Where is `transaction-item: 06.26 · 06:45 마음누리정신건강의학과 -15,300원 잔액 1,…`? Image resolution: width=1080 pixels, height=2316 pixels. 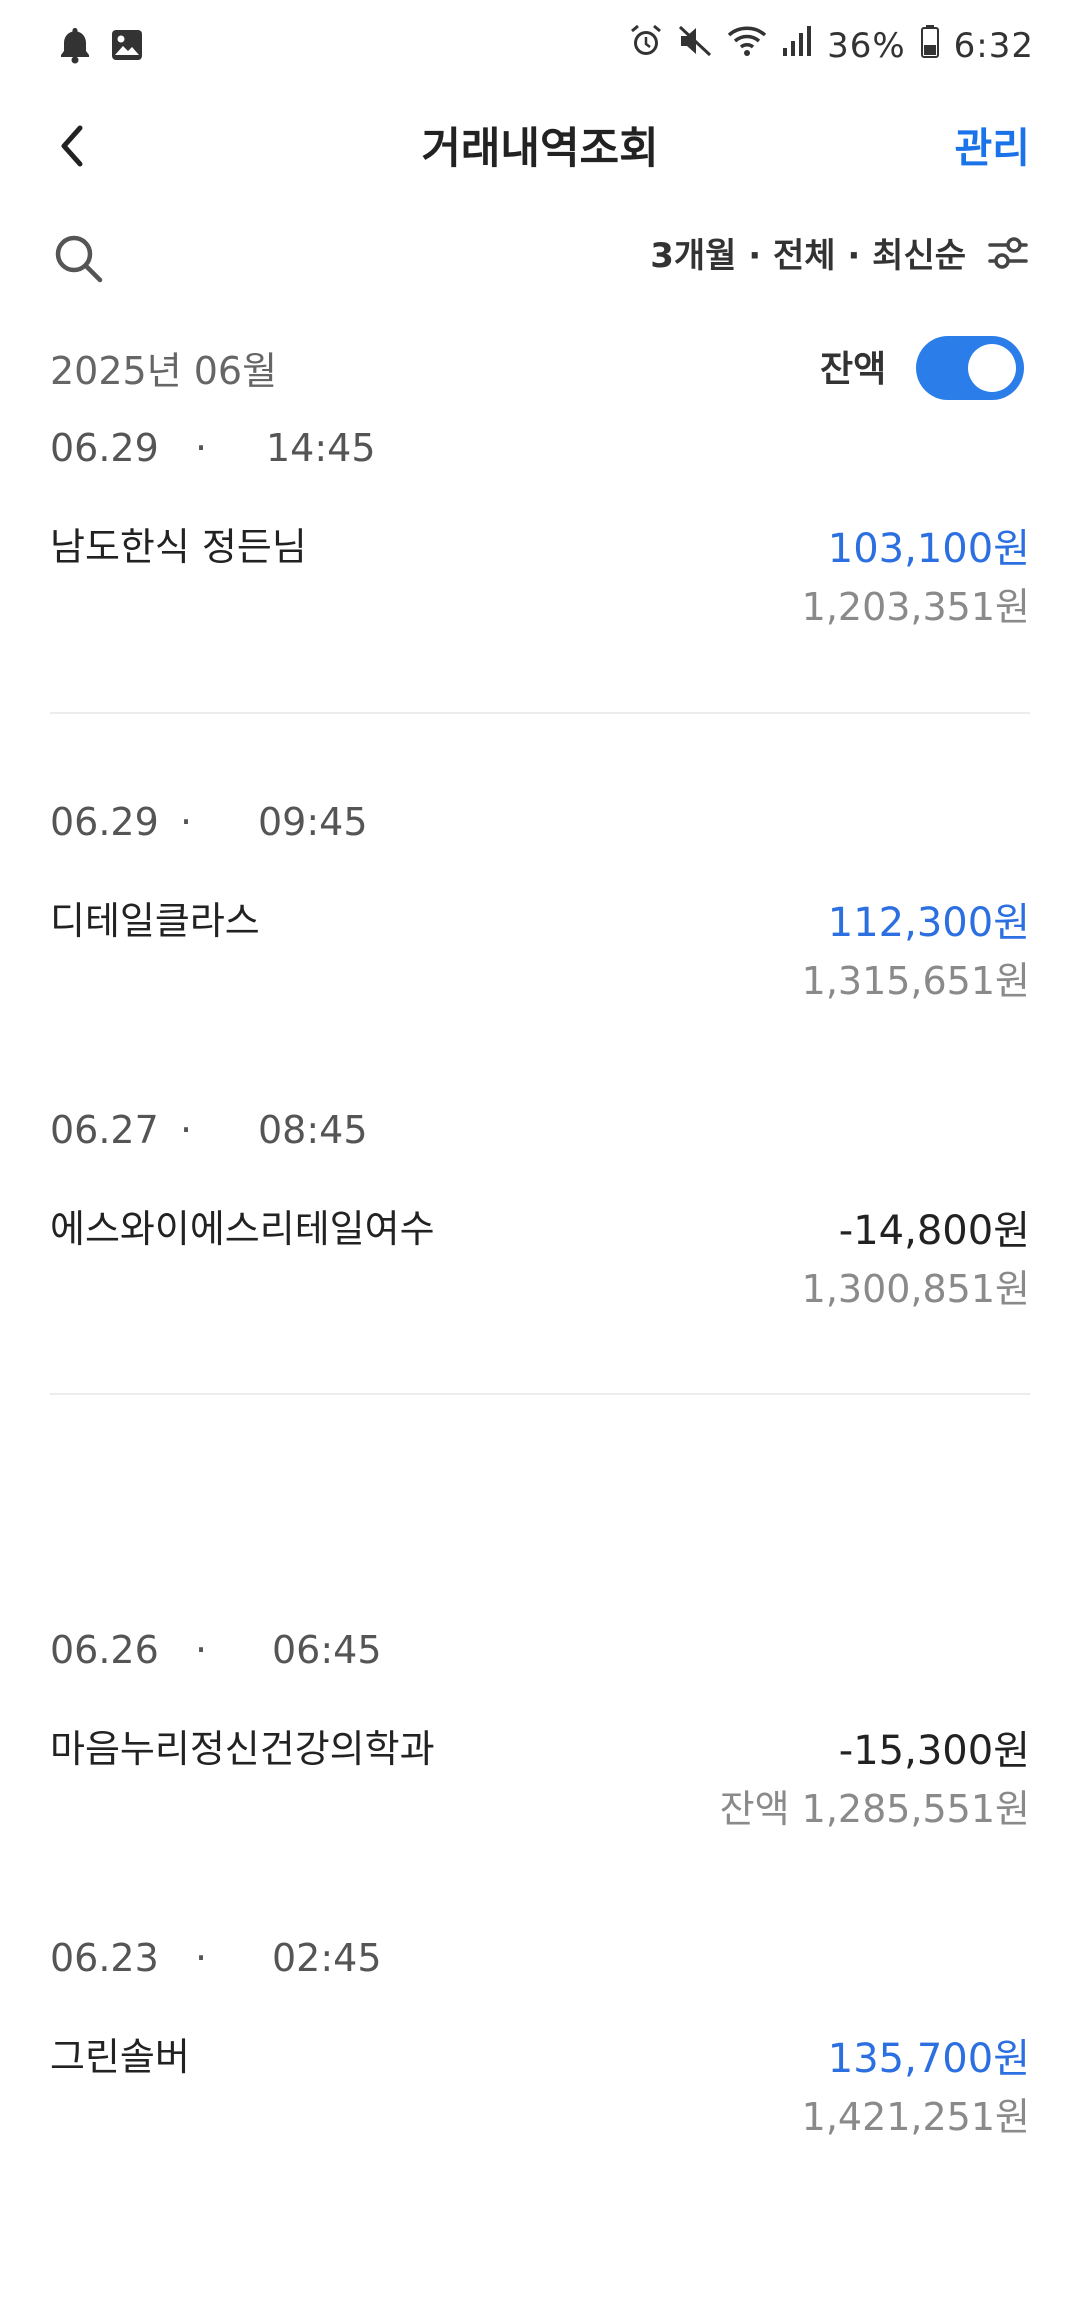
transaction-item: 06.26 · 06:45 마음누리정신건강의학과 -15,300원 잔액 1,… is located at coordinates (540, 1729).